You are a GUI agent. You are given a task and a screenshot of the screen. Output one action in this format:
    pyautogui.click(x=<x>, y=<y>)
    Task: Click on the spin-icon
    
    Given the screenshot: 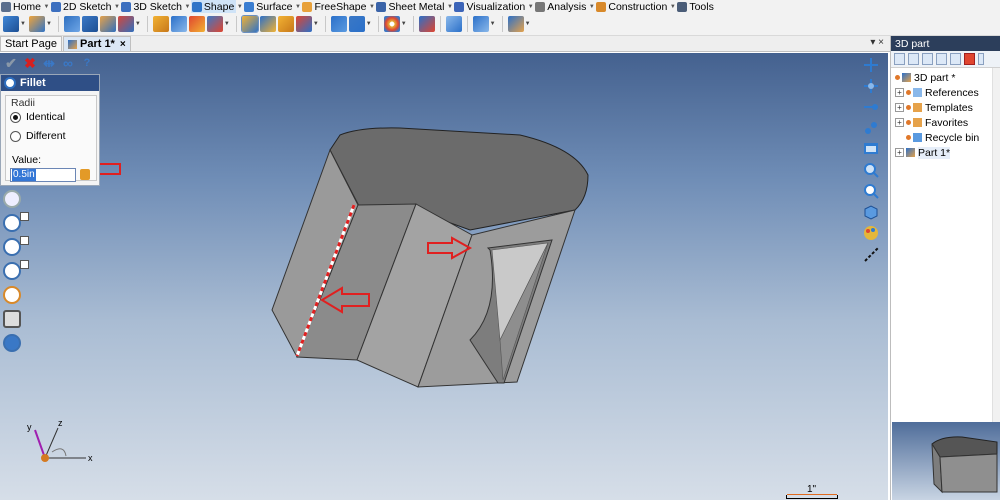 What is the action you would take?
    pyautogui.click(x=871, y=107)
    